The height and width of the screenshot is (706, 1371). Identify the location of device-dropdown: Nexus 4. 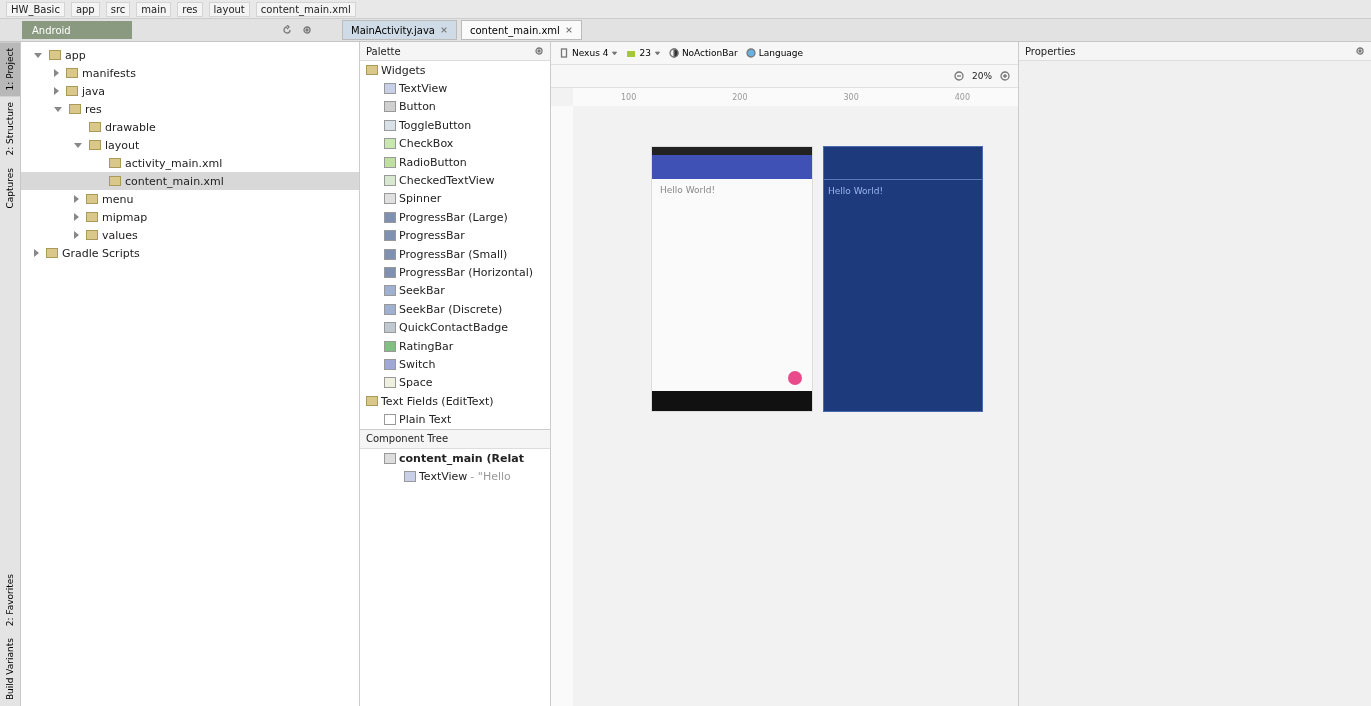
(589, 53).